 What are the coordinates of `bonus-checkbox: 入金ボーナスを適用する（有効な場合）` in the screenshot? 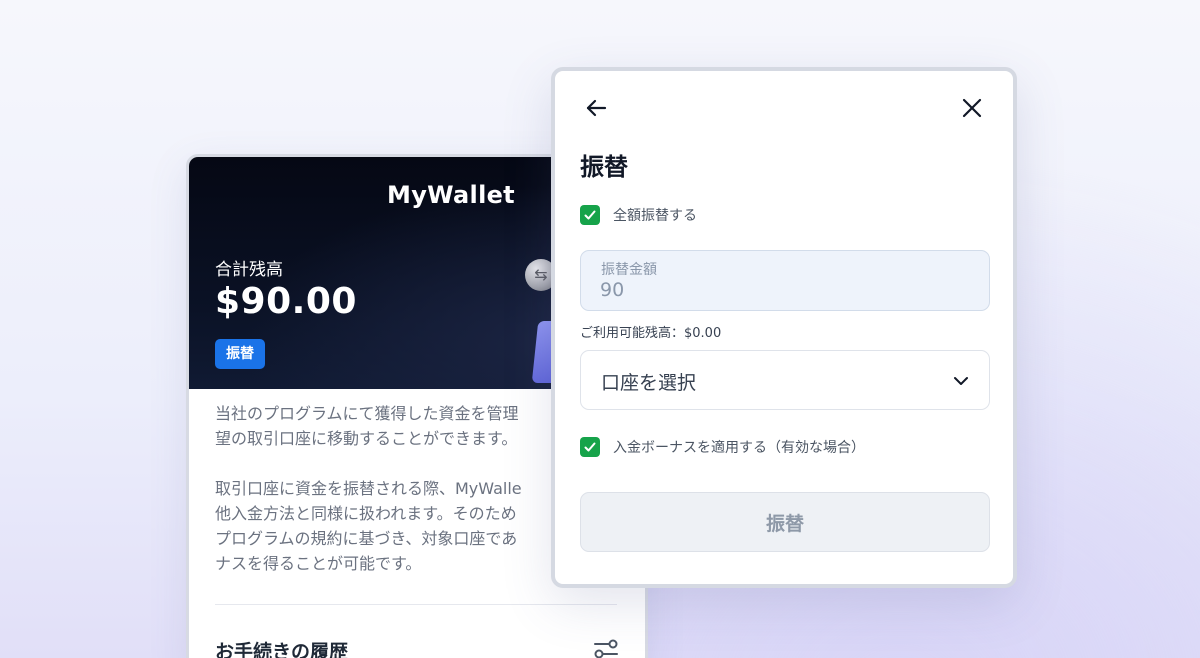 It's located at (722, 447).